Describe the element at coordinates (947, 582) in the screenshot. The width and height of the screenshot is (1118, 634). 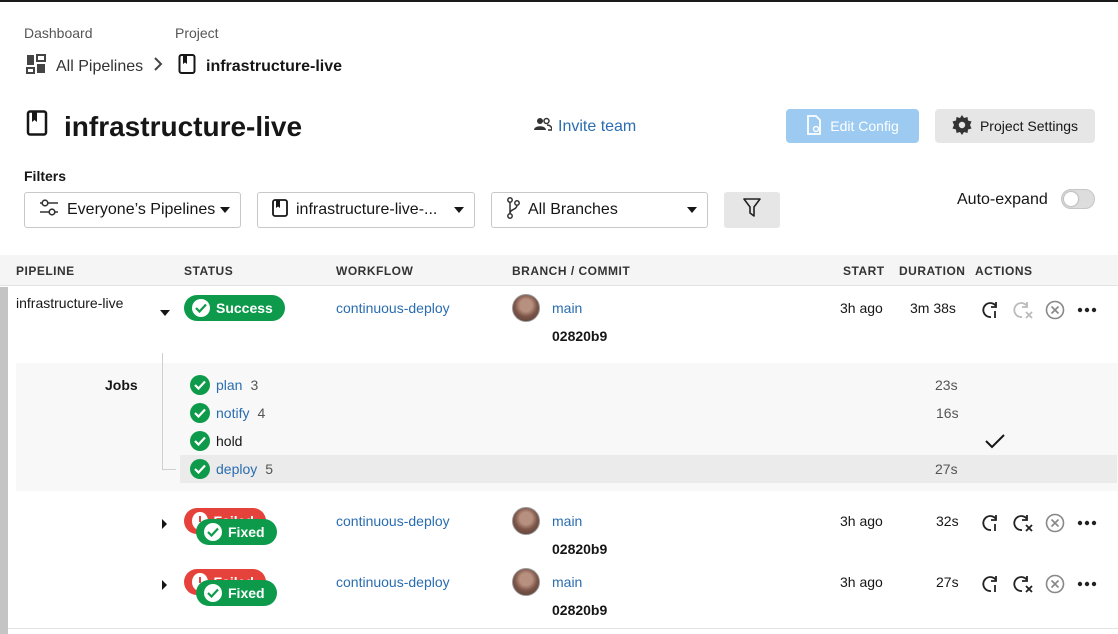
I see `duration: 27s` at that location.